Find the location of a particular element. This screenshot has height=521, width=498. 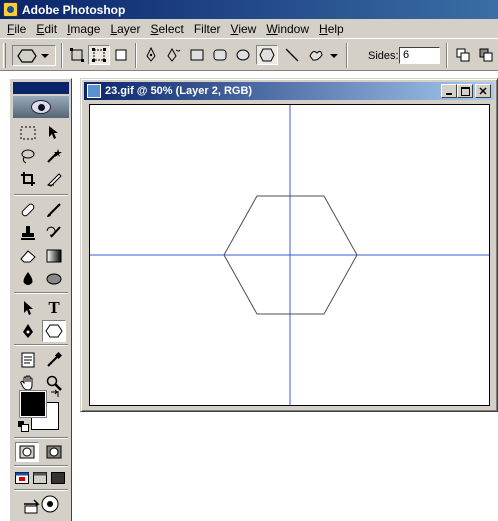

line-tool-button is located at coordinates (292, 55).